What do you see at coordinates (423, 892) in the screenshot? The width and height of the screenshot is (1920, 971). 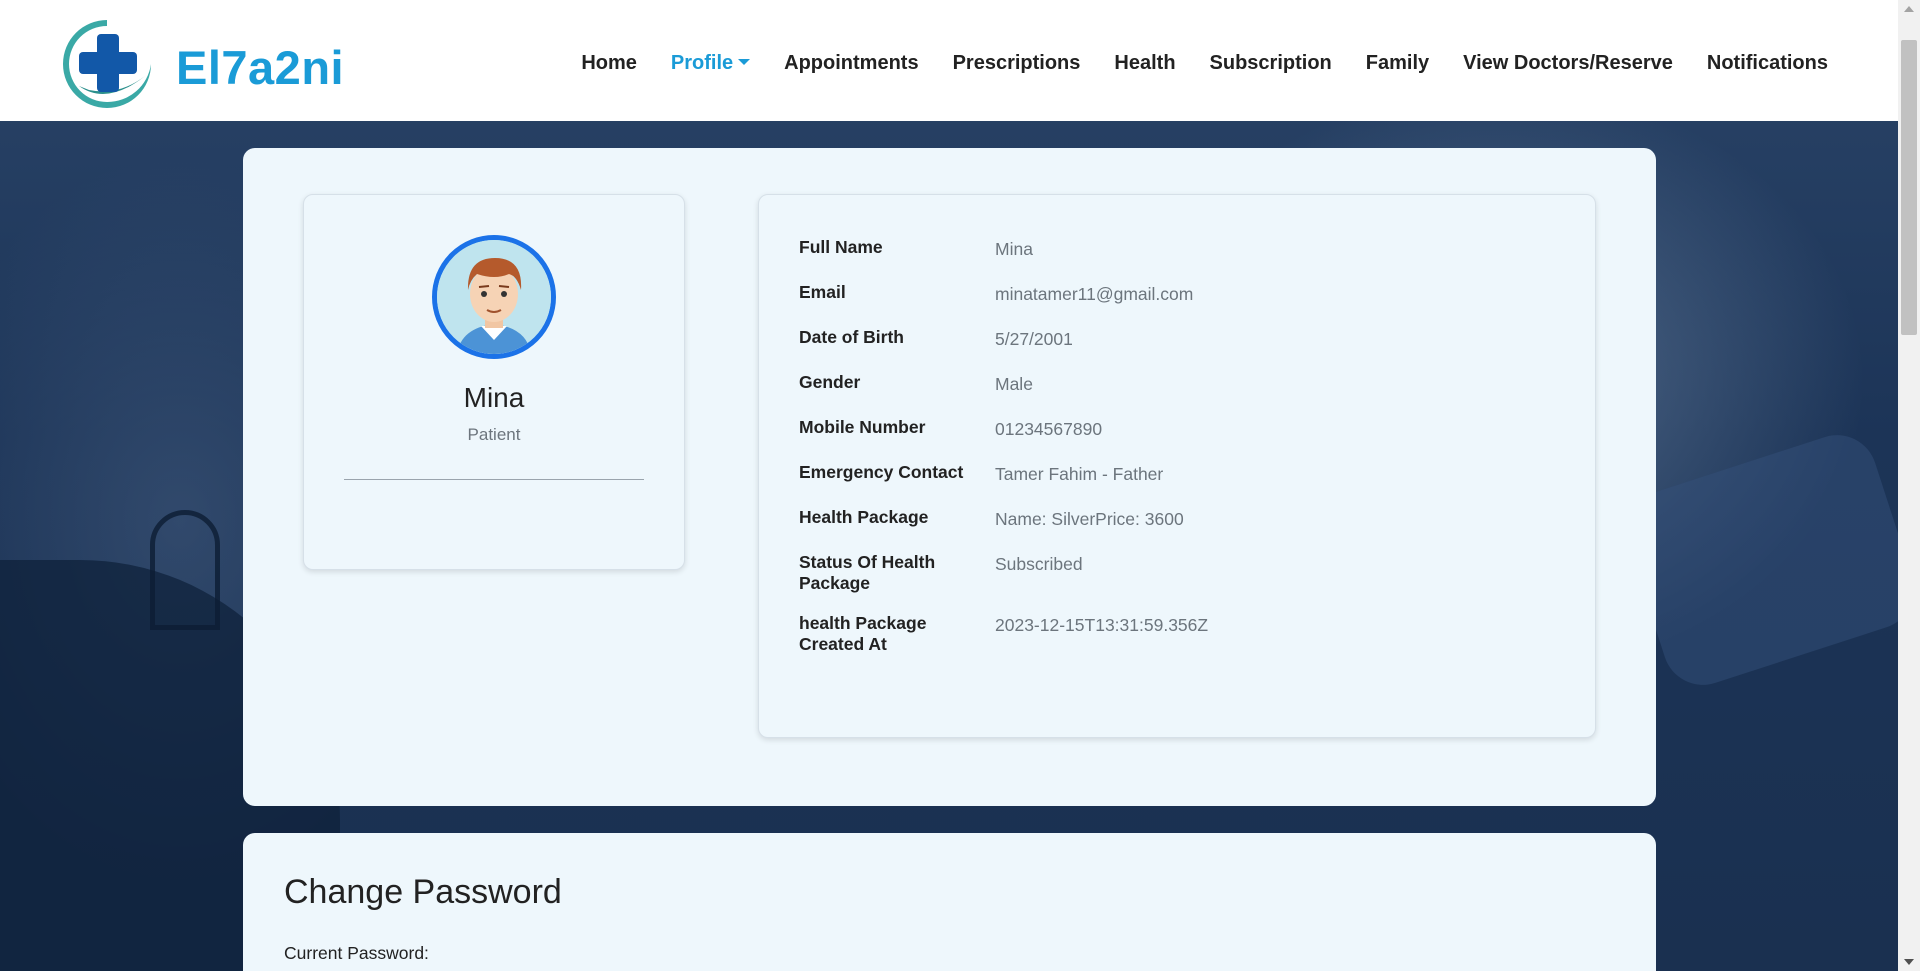 I see `change-password-title: Change Password` at bounding box center [423, 892].